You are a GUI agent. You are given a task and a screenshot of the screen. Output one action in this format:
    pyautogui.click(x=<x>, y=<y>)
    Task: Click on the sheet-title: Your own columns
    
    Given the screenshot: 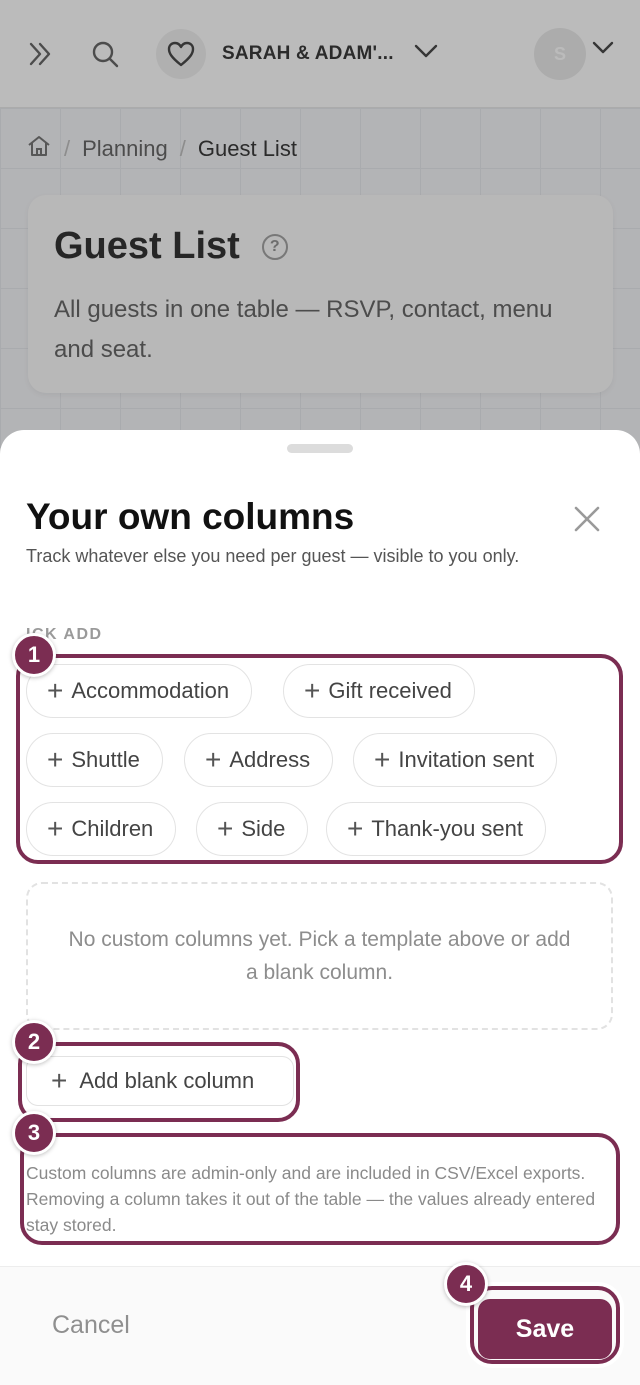 What is the action you would take?
    pyautogui.click(x=190, y=516)
    